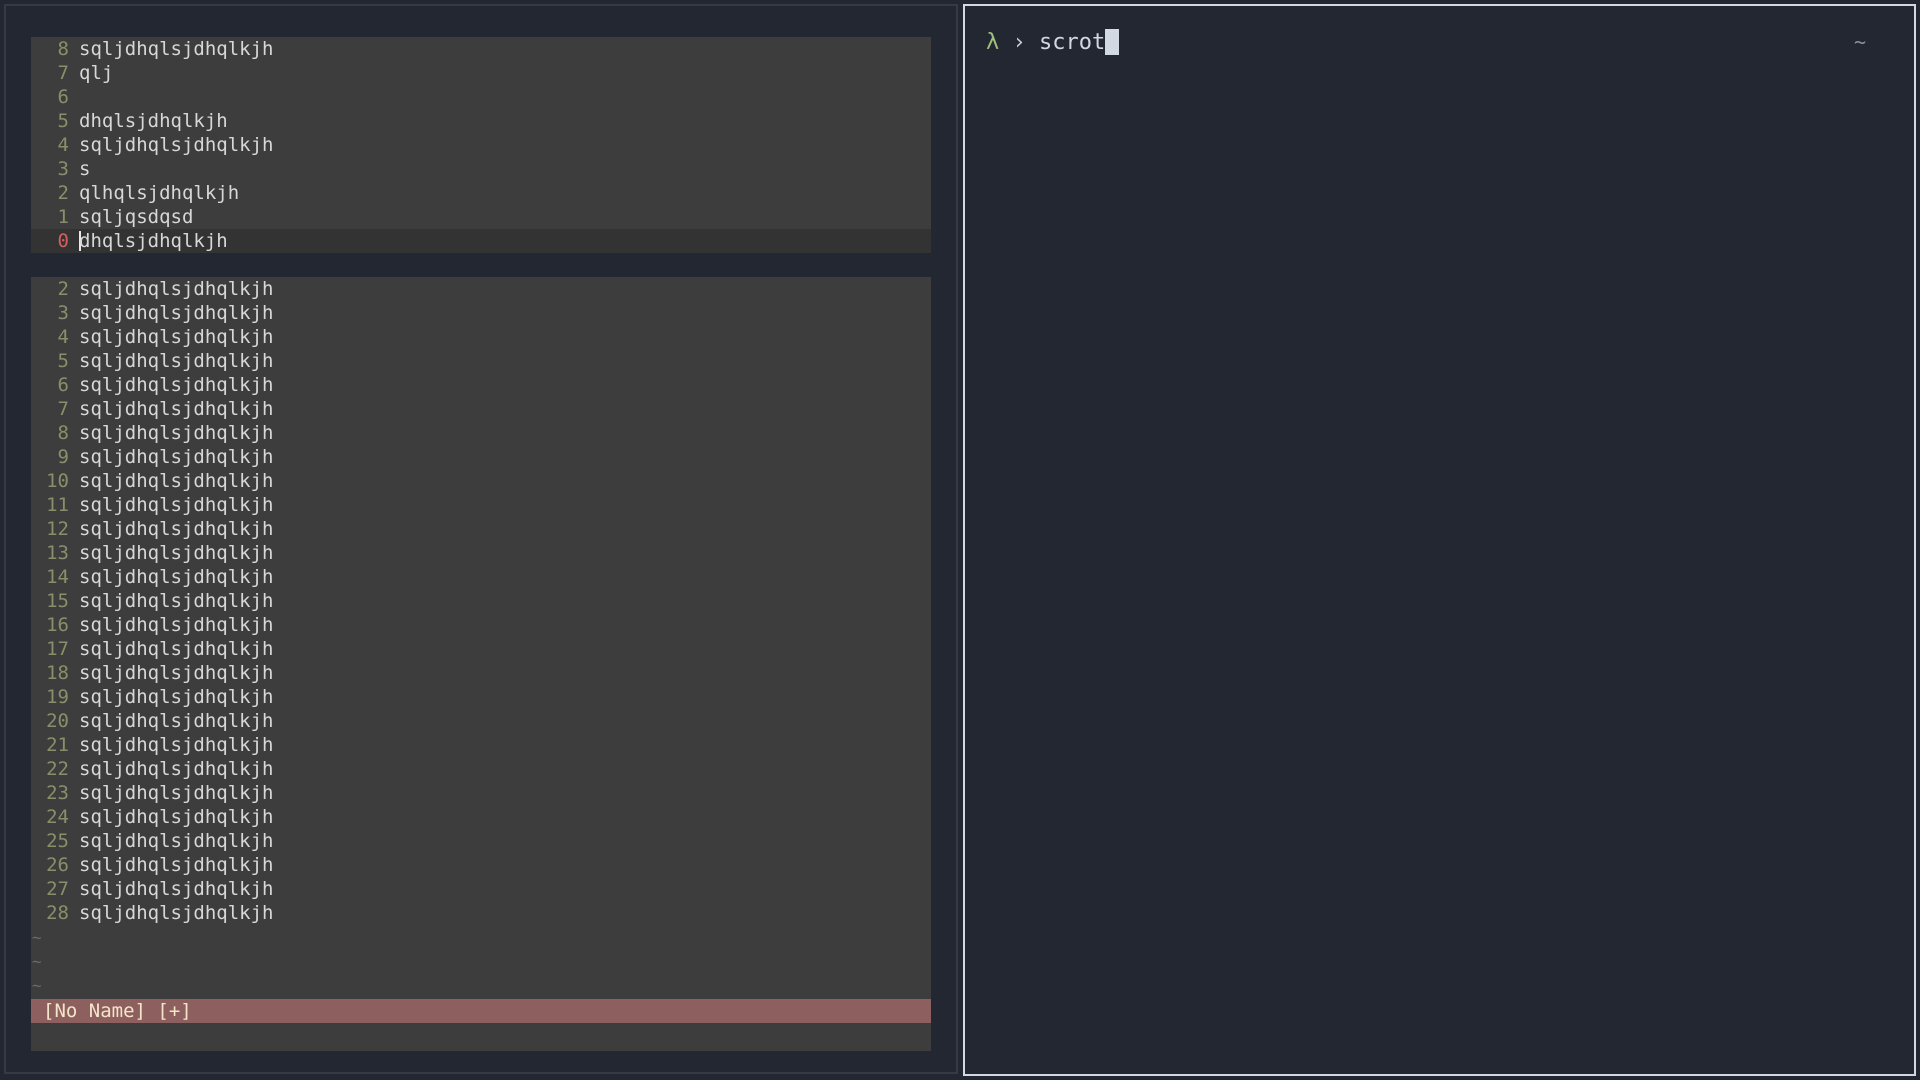 This screenshot has height=1080, width=1920. I want to click on editor-line: 2 qlhqlsjdhqlkjh, so click(481, 193).